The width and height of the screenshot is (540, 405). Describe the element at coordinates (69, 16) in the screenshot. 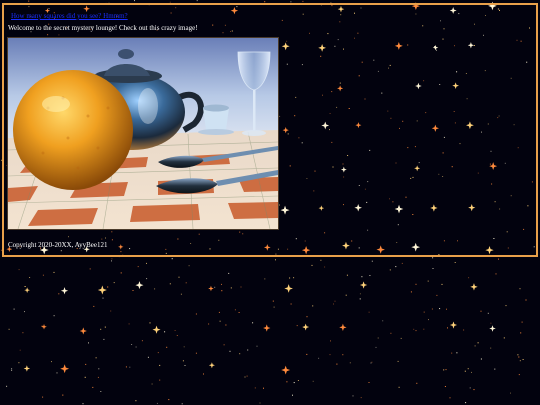

I see `mystery-link: How many squares did you see? Hmmm?` at that location.